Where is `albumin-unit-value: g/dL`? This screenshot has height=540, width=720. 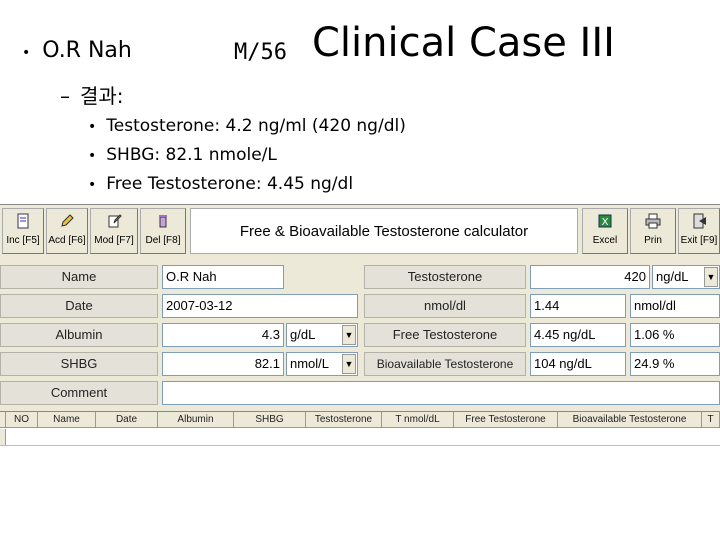 albumin-unit-value: g/dL is located at coordinates (303, 334).